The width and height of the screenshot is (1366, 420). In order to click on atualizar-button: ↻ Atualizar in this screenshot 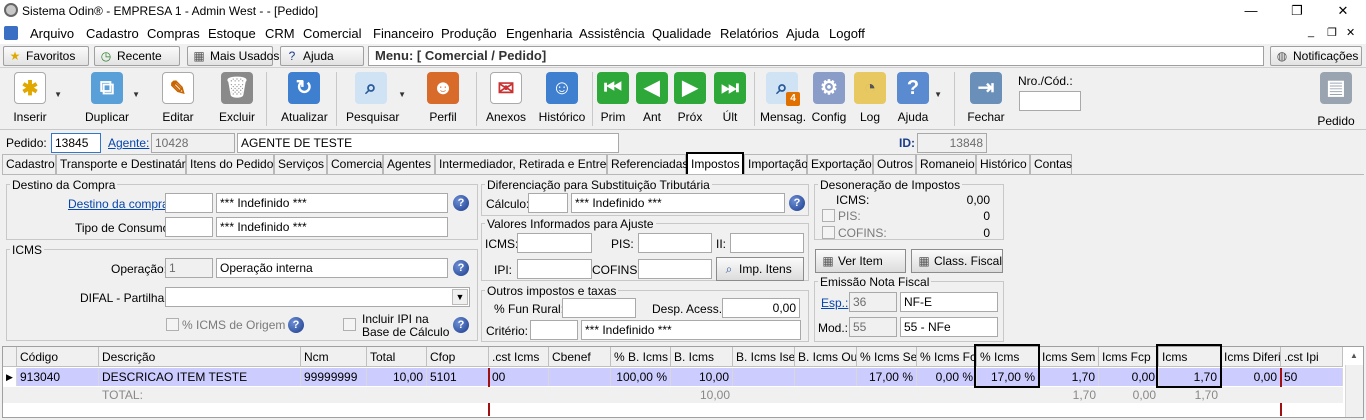, I will do `click(304, 100)`.